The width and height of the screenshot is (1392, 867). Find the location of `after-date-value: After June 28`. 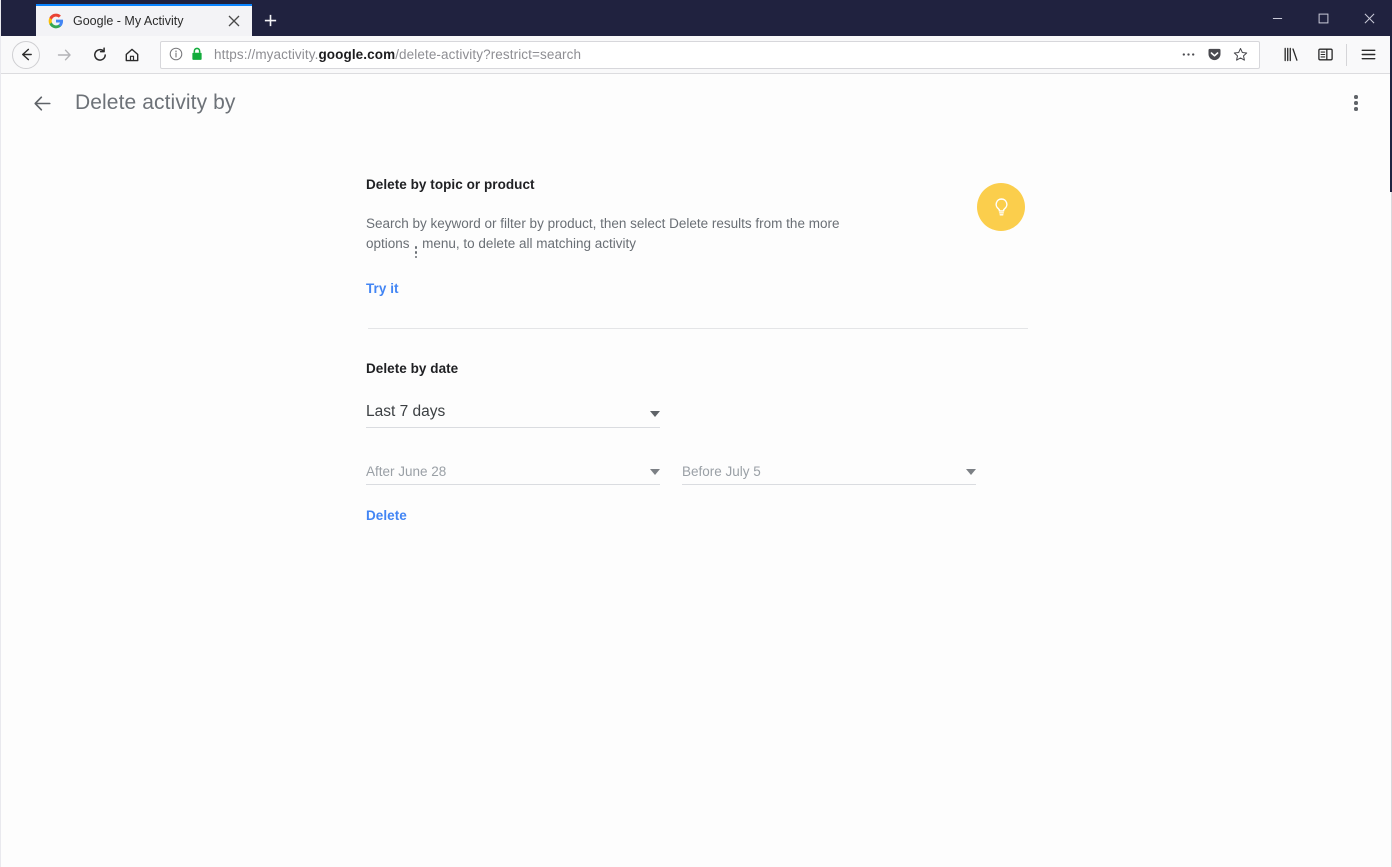

after-date-value: After June 28 is located at coordinates (406, 472).